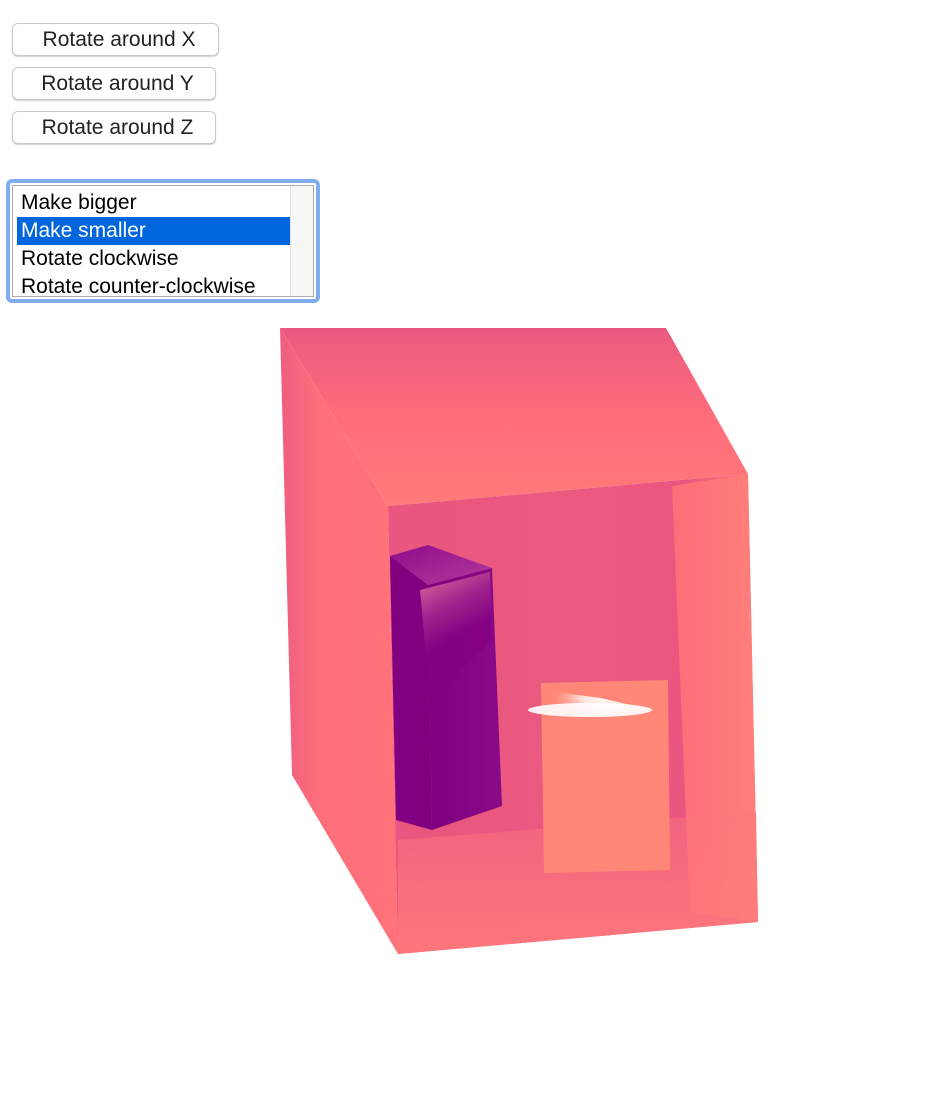 This screenshot has height=1116, width=942. I want to click on salmon-panel, so click(599, 776).